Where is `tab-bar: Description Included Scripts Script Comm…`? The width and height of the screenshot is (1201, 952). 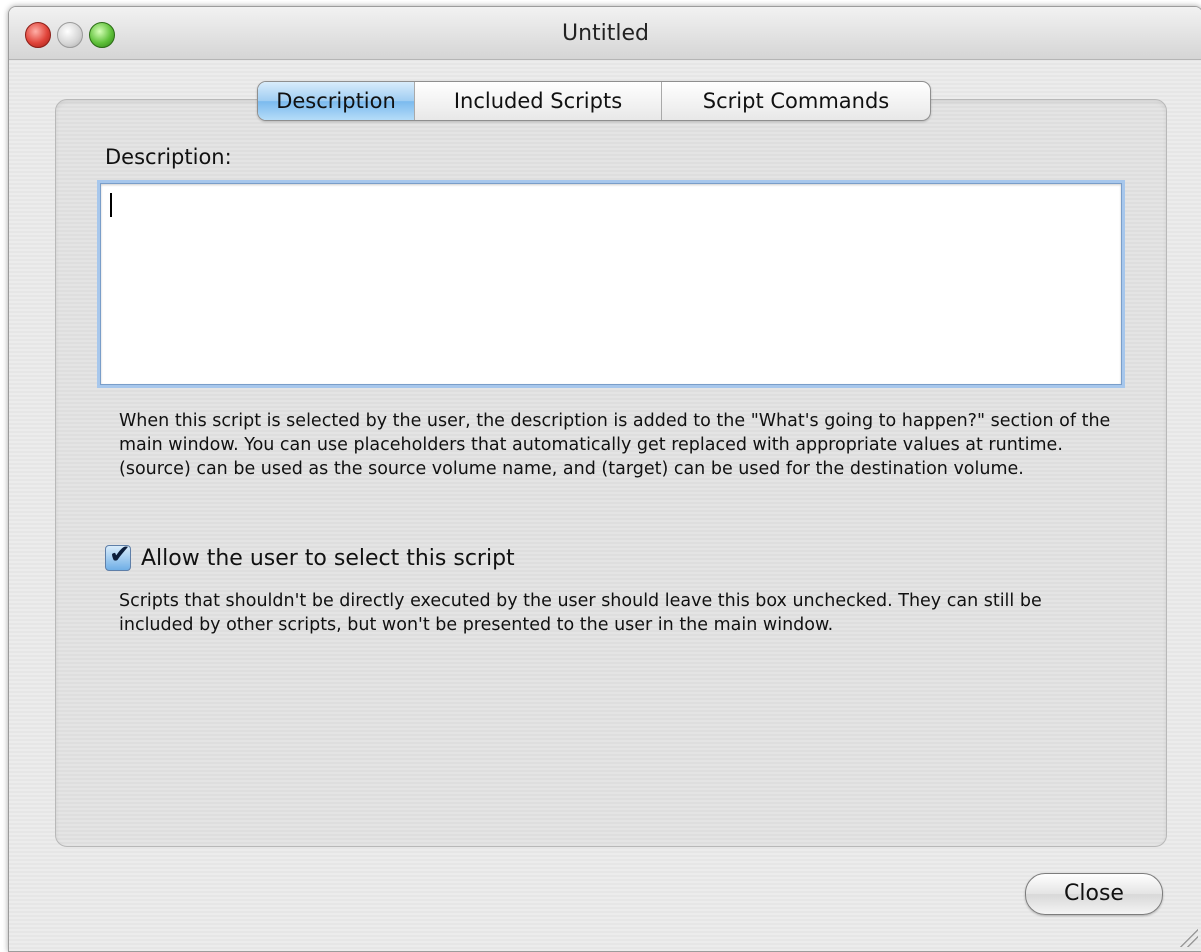
tab-bar: Description Included Scripts Script Comm… is located at coordinates (594, 101).